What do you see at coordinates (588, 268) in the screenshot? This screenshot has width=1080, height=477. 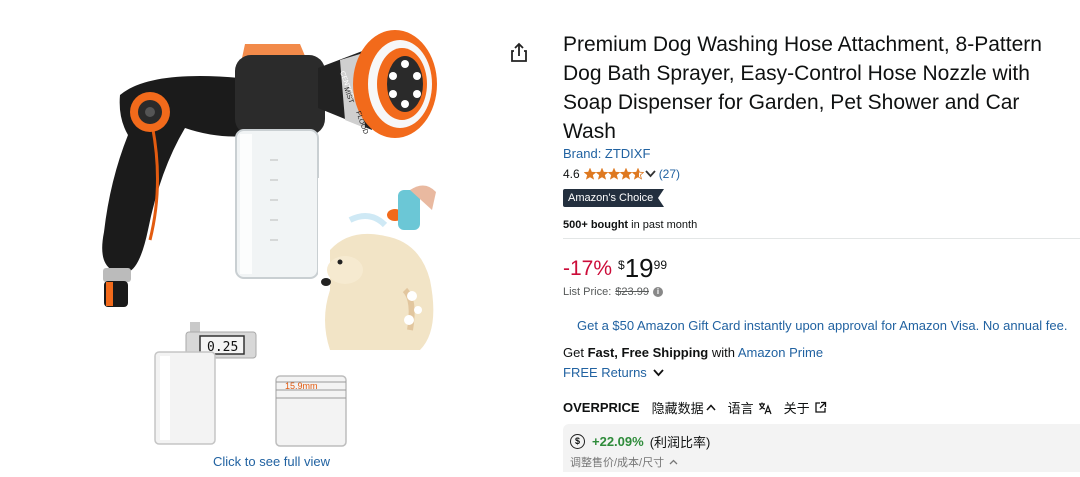 I see `discount-percent: -17%` at bounding box center [588, 268].